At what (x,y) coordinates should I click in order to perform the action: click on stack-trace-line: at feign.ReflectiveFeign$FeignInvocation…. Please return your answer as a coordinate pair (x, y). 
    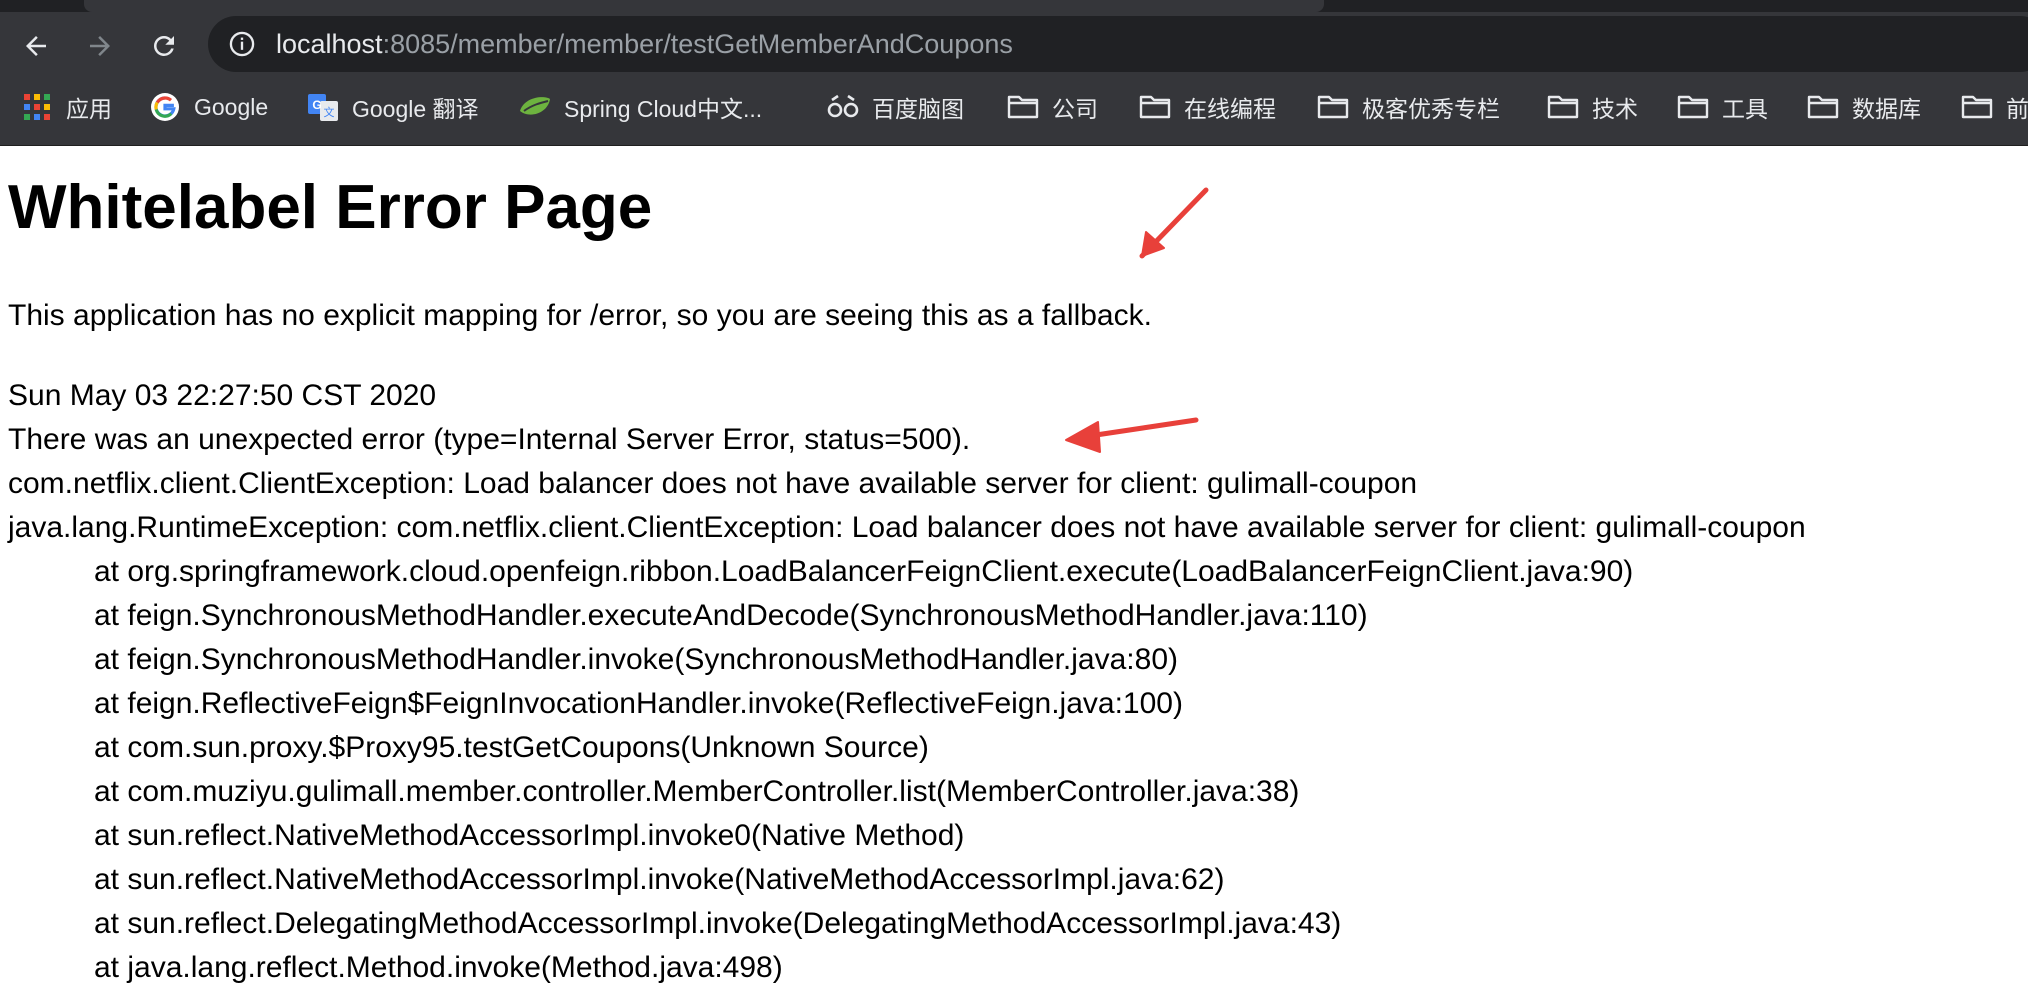
    Looking at the image, I should click on (638, 703).